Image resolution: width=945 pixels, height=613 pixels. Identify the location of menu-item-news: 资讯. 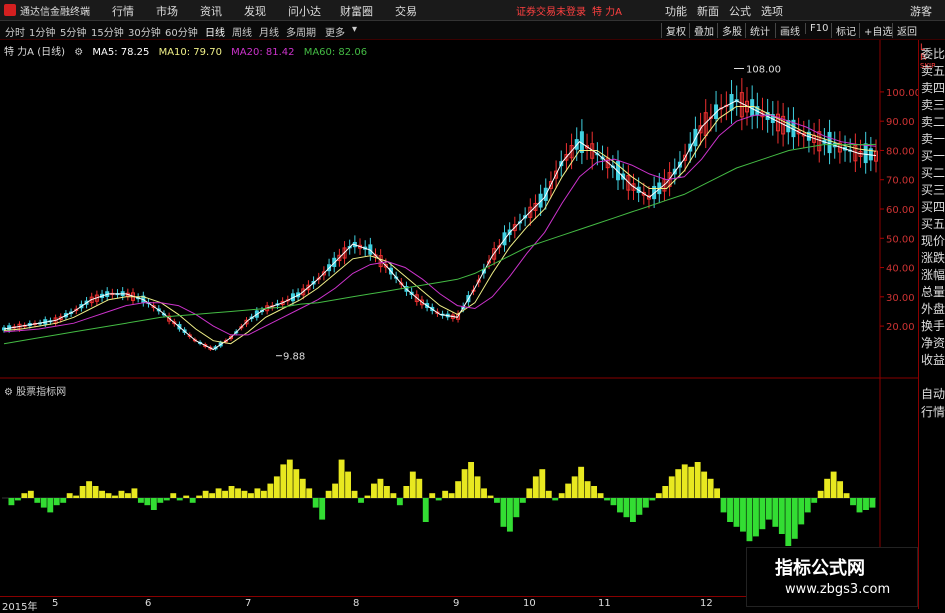
(211, 11).